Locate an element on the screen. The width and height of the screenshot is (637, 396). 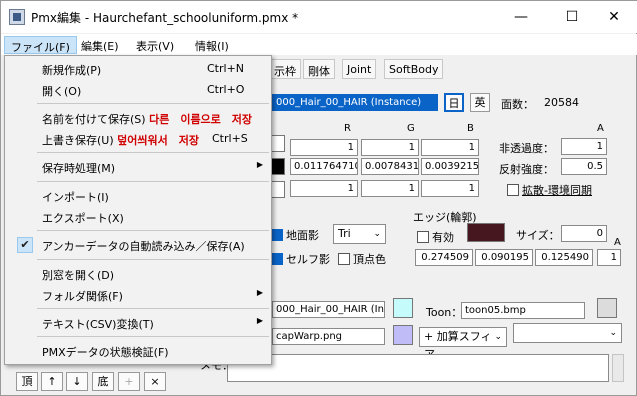
menu-item-folder: フォルダ関係(F) ▶ is located at coordinates (138, 295).